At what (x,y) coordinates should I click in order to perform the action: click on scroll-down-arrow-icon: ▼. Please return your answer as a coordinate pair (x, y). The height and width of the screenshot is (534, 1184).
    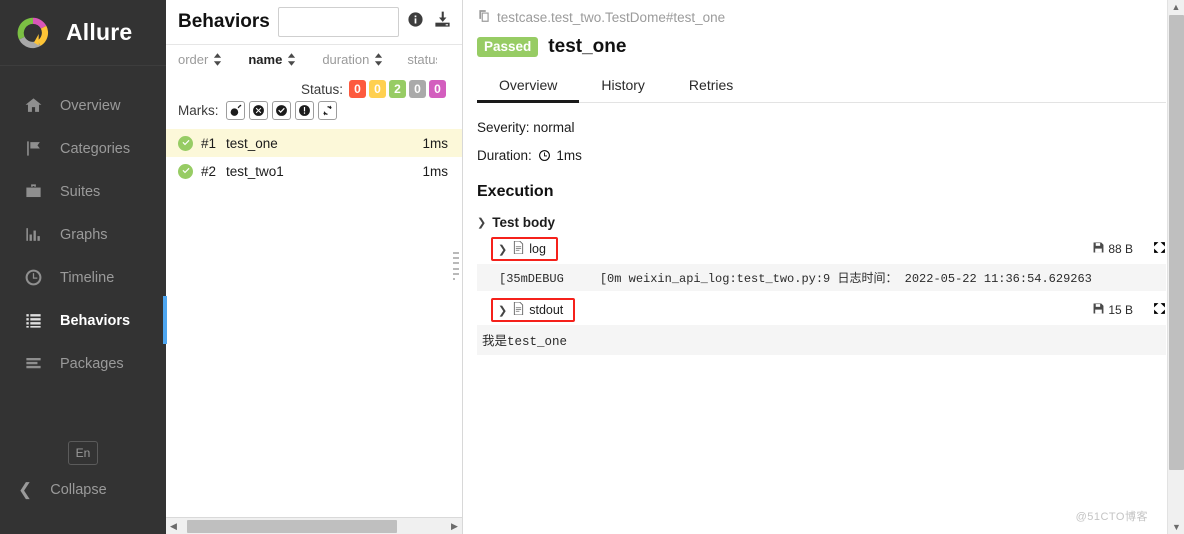
    Looking at the image, I should click on (1176, 527).